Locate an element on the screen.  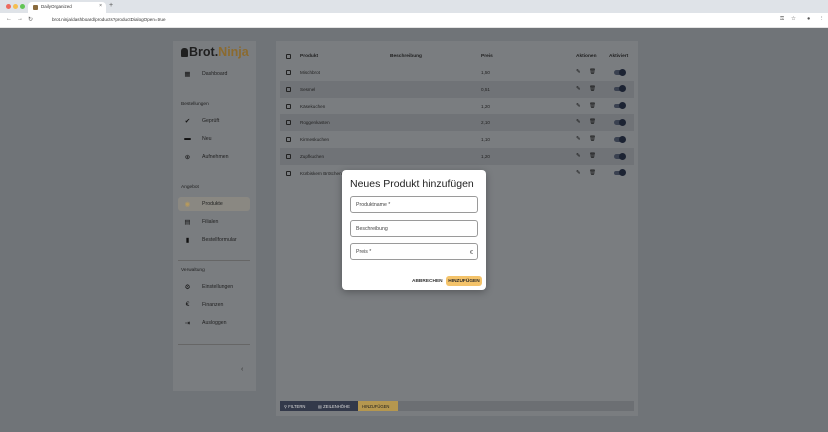
sidebar-item-label: Geprüft is located at coordinates (211, 121).